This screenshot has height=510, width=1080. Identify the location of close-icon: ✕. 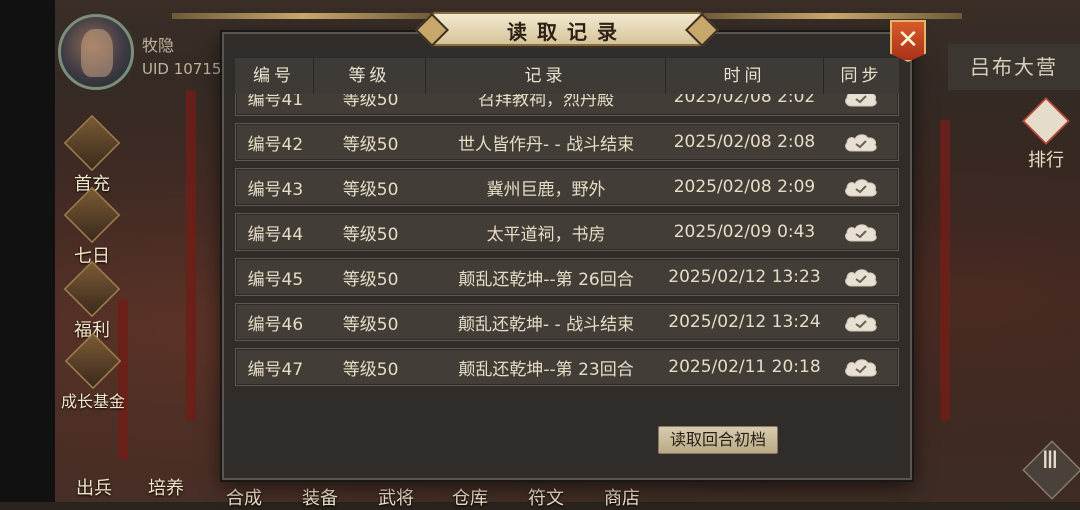
(908, 40).